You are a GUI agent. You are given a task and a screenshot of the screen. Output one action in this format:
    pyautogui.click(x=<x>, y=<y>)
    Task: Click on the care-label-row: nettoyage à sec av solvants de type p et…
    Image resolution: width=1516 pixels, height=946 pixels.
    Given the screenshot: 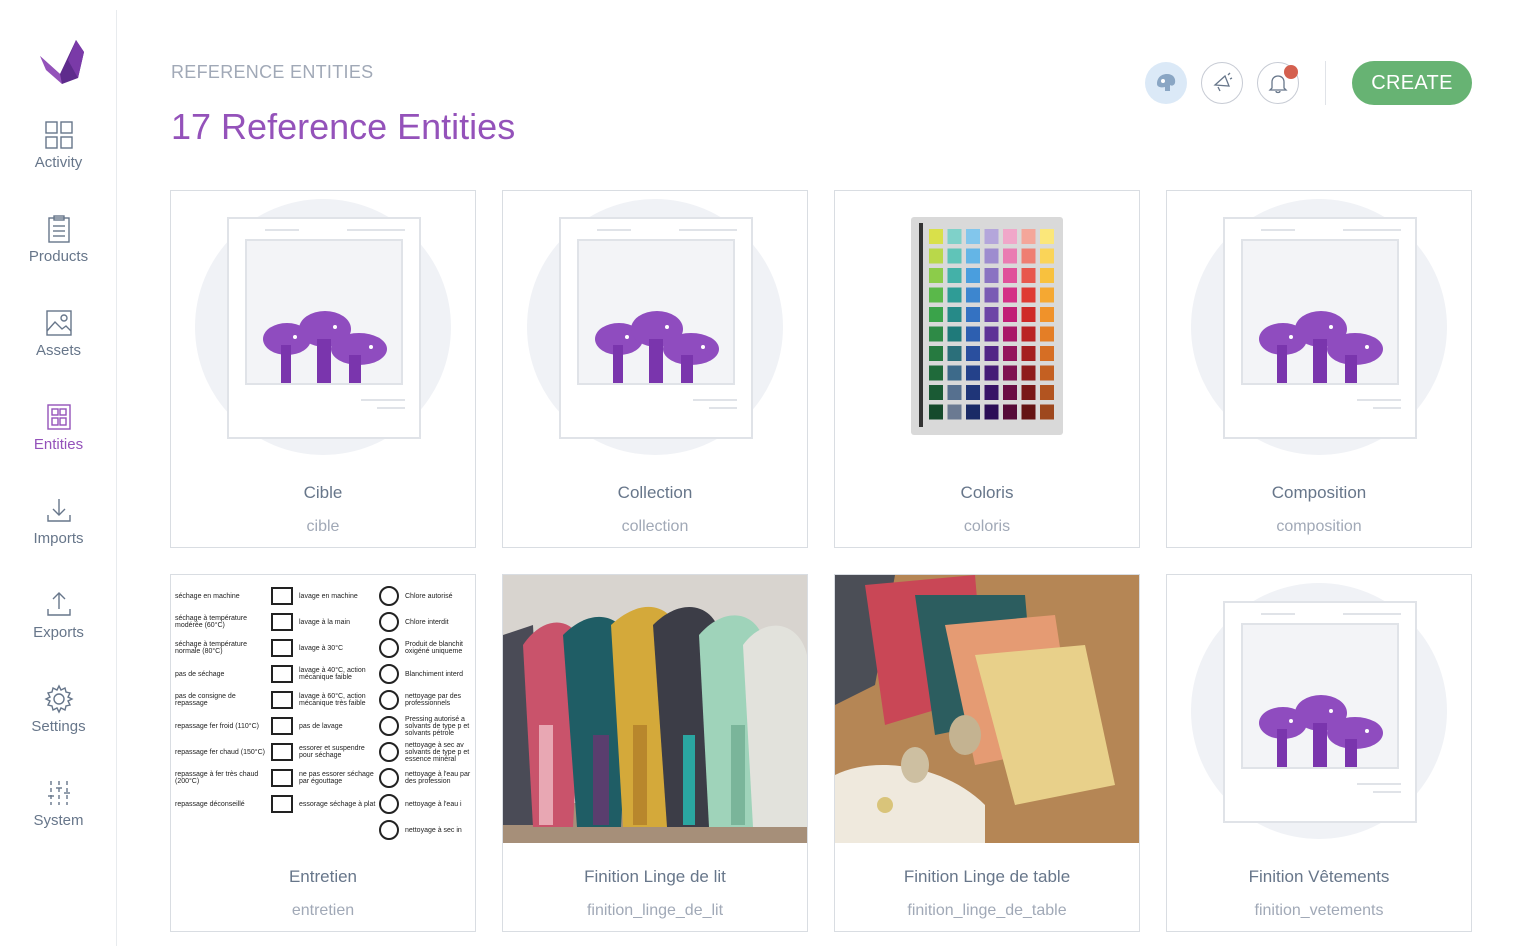 What is the action you would take?
    pyautogui.click(x=427, y=752)
    